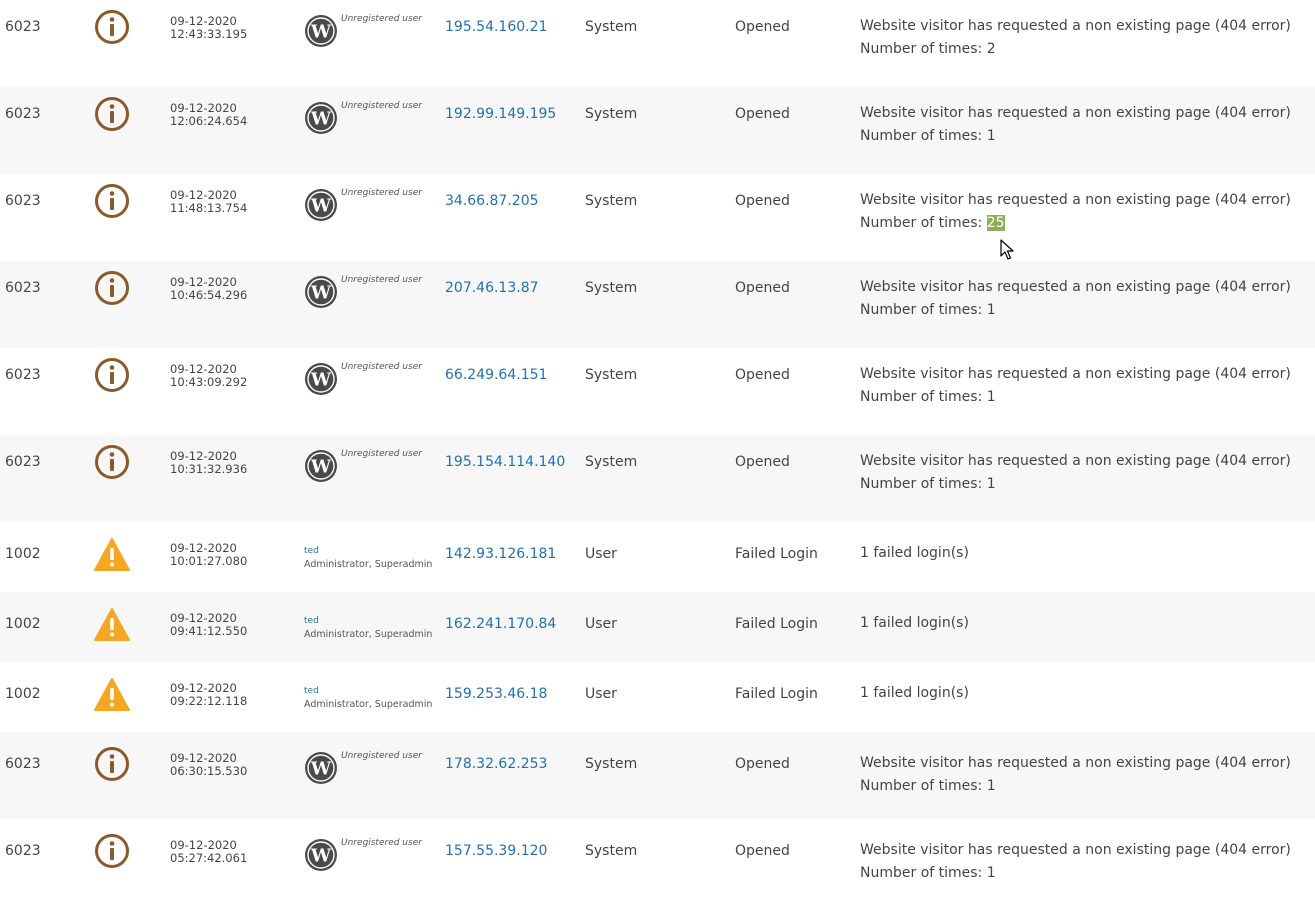  I want to click on event-time: 12:06:24.654, so click(209, 121).